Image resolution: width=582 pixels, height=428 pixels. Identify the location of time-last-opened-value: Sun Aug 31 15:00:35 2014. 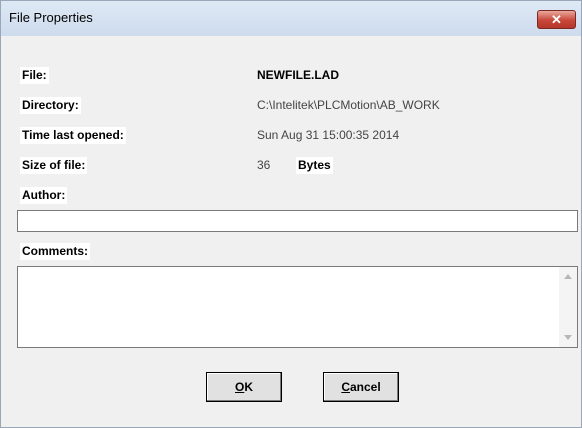
(328, 135).